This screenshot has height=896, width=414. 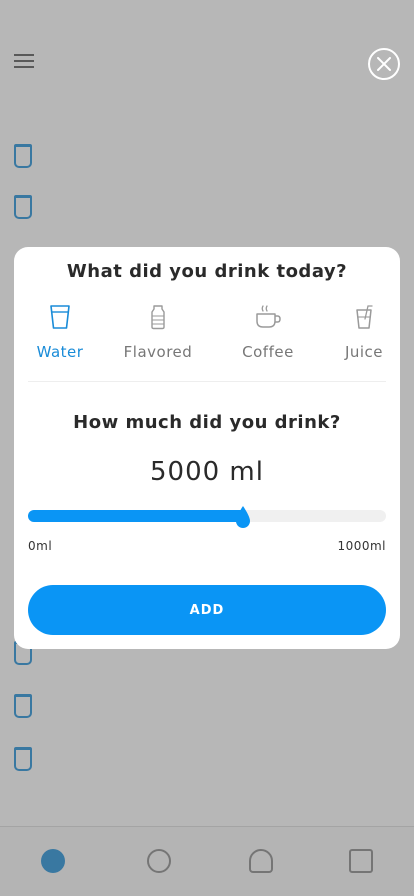 I want to click on amount-question: How much did you drink?, so click(x=207, y=422).